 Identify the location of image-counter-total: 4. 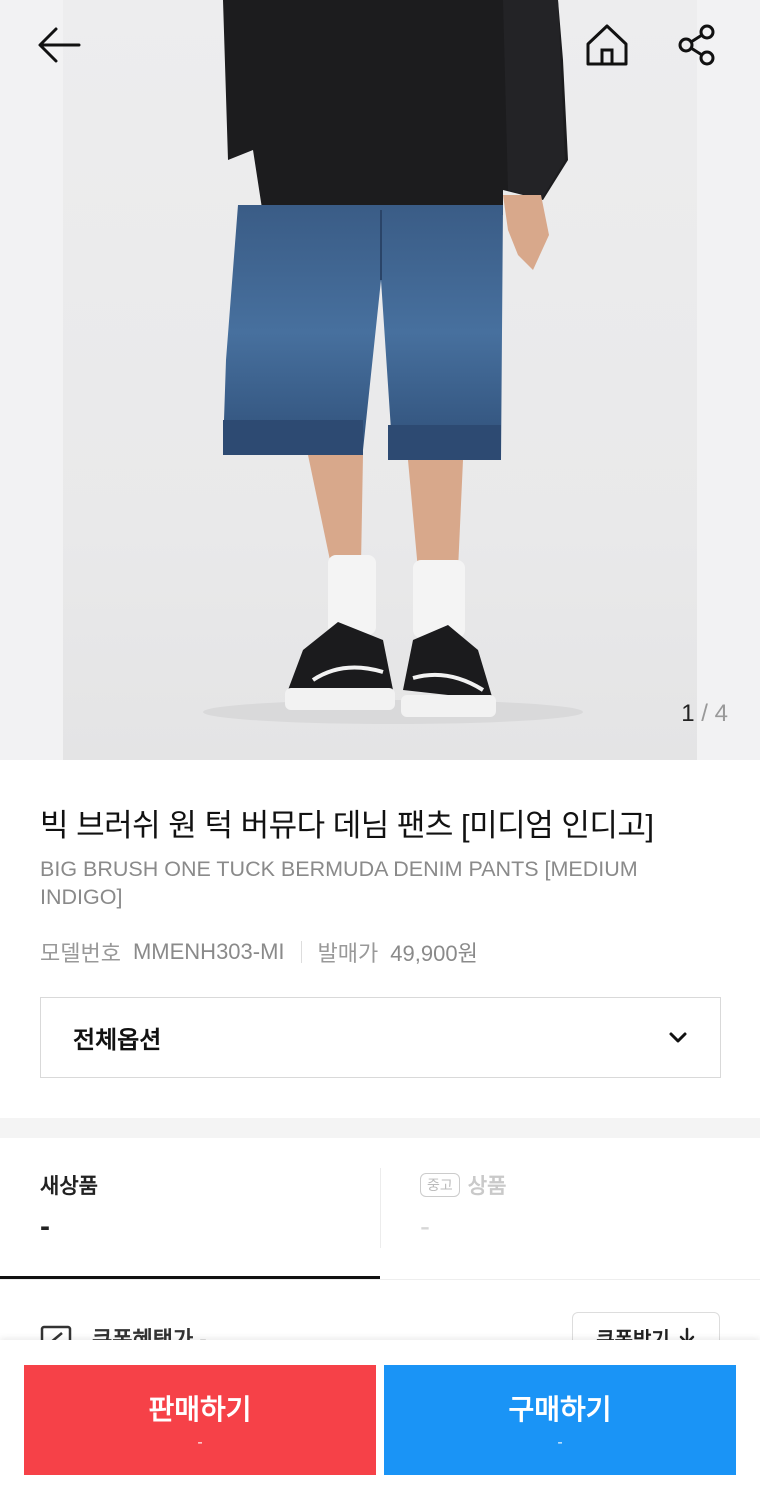
(721, 713).